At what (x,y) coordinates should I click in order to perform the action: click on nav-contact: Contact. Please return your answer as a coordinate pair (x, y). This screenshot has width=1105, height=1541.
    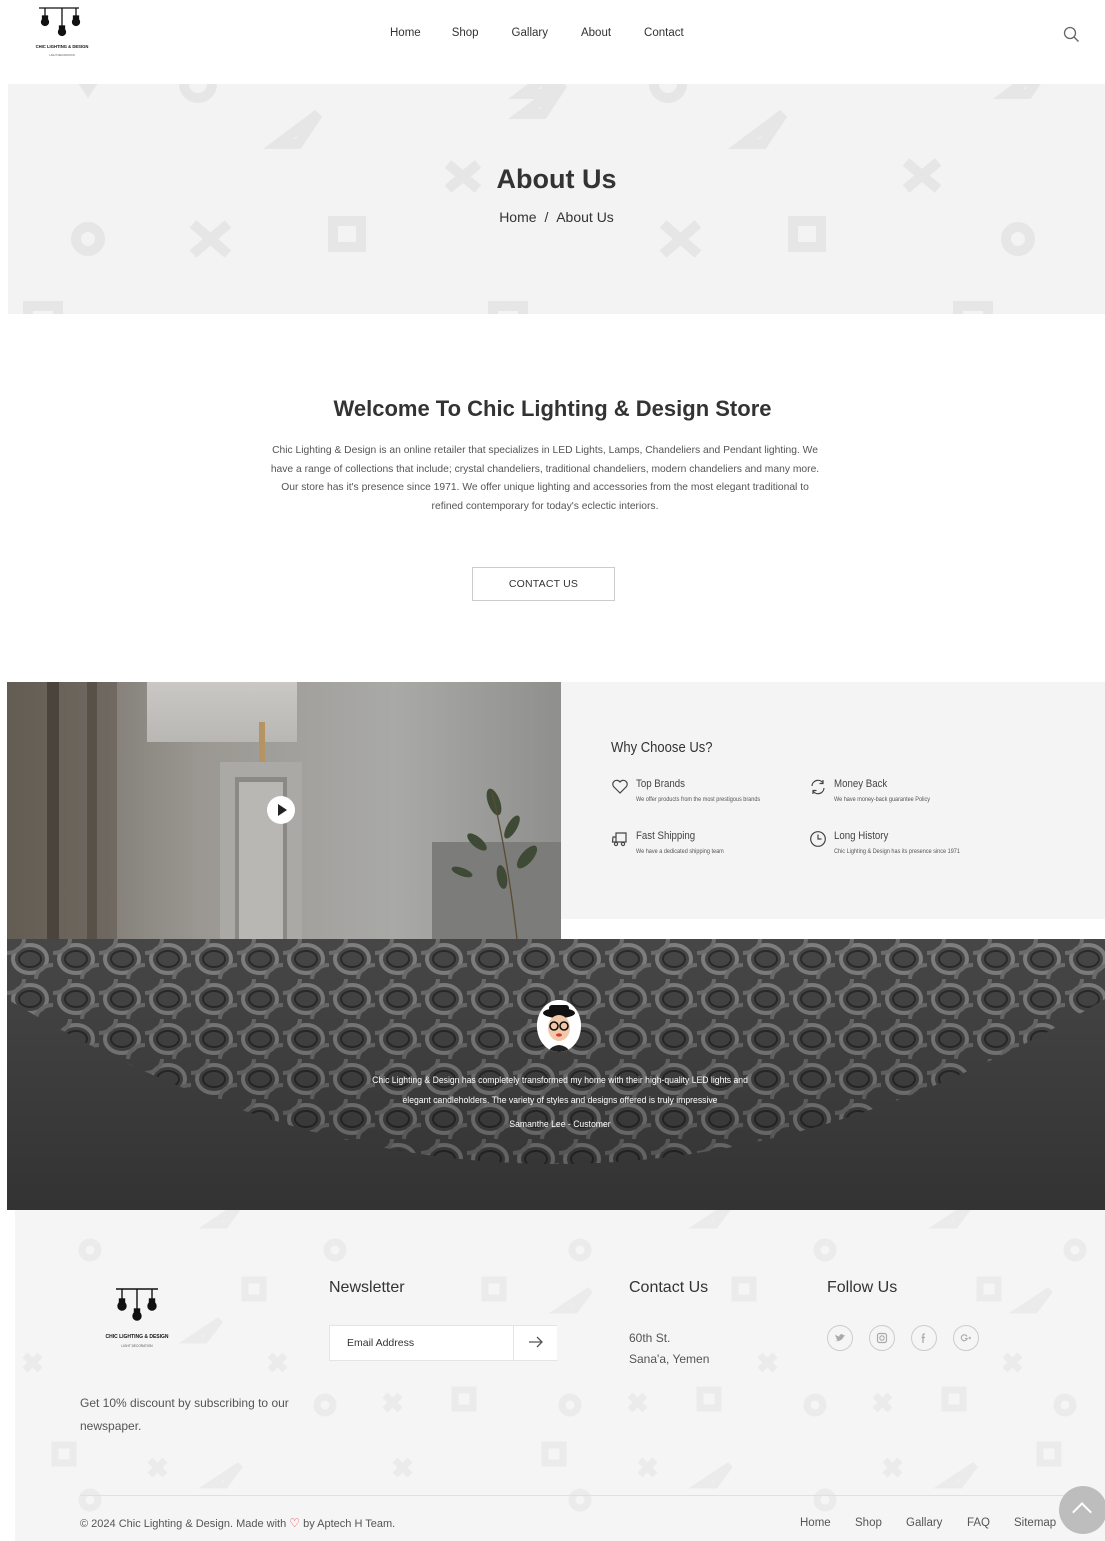
    Looking at the image, I should click on (664, 33).